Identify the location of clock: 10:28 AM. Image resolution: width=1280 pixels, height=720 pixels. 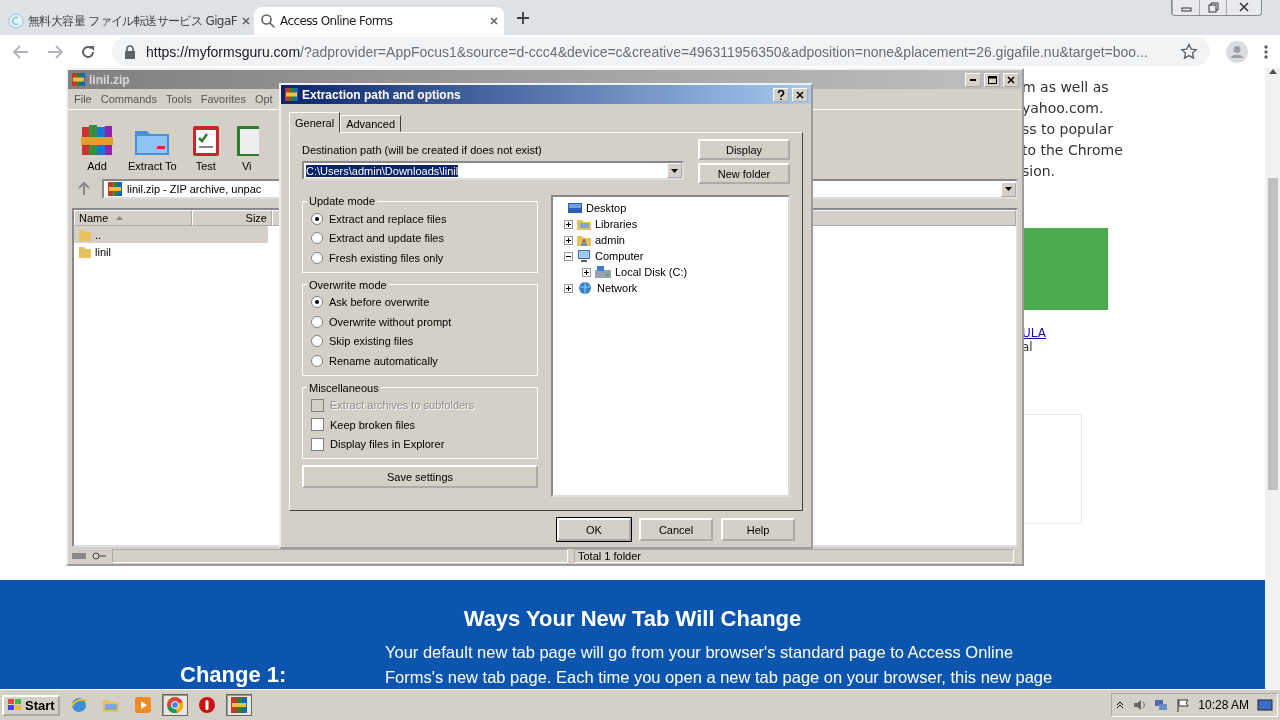
(1223, 705).